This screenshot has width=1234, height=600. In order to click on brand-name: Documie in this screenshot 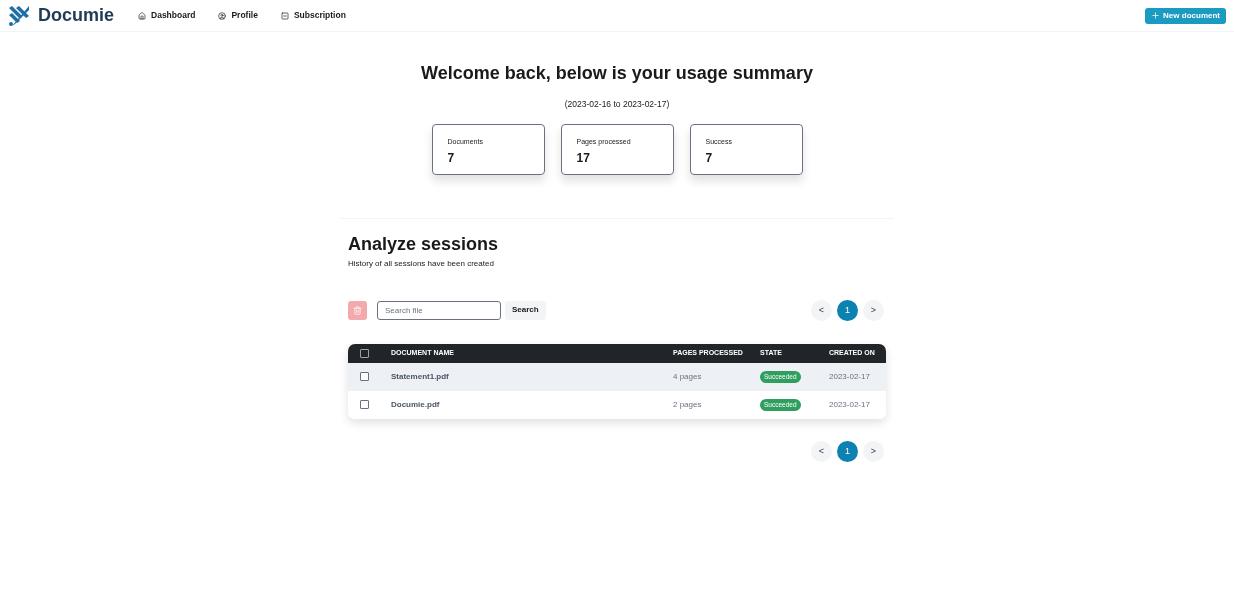, I will do `click(76, 15)`.